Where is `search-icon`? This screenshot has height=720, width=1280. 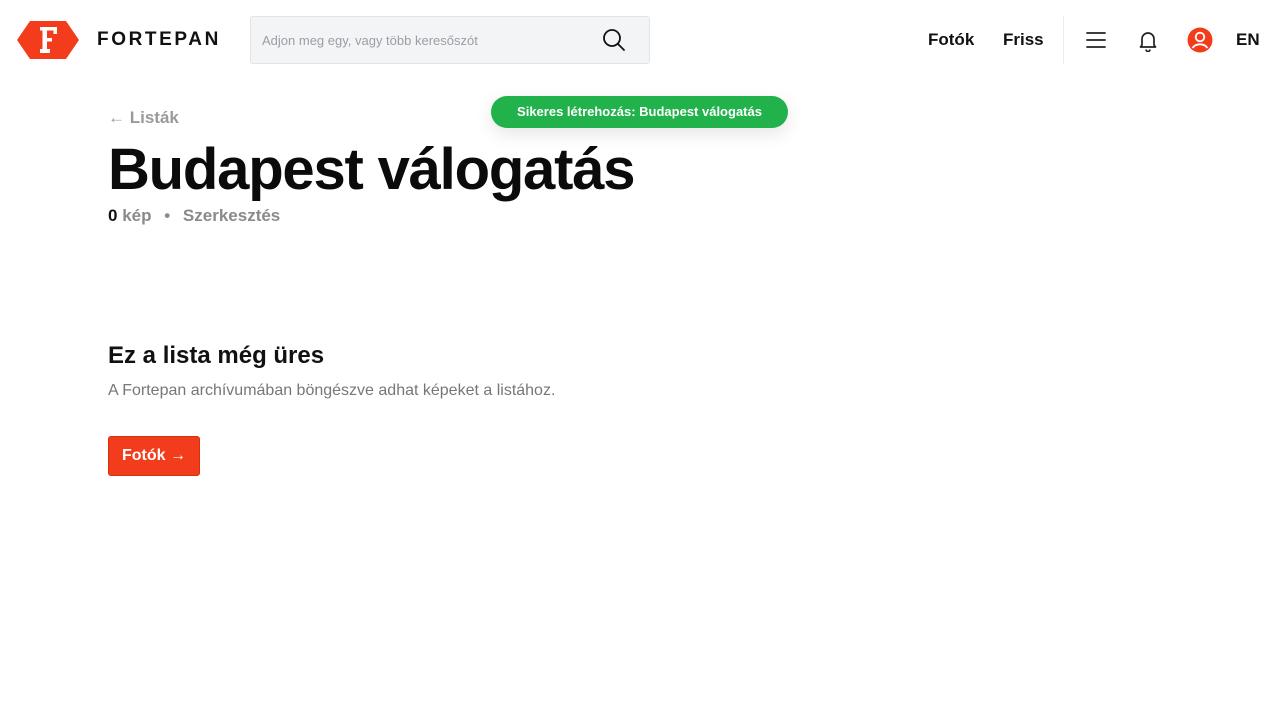
search-icon is located at coordinates (614, 40).